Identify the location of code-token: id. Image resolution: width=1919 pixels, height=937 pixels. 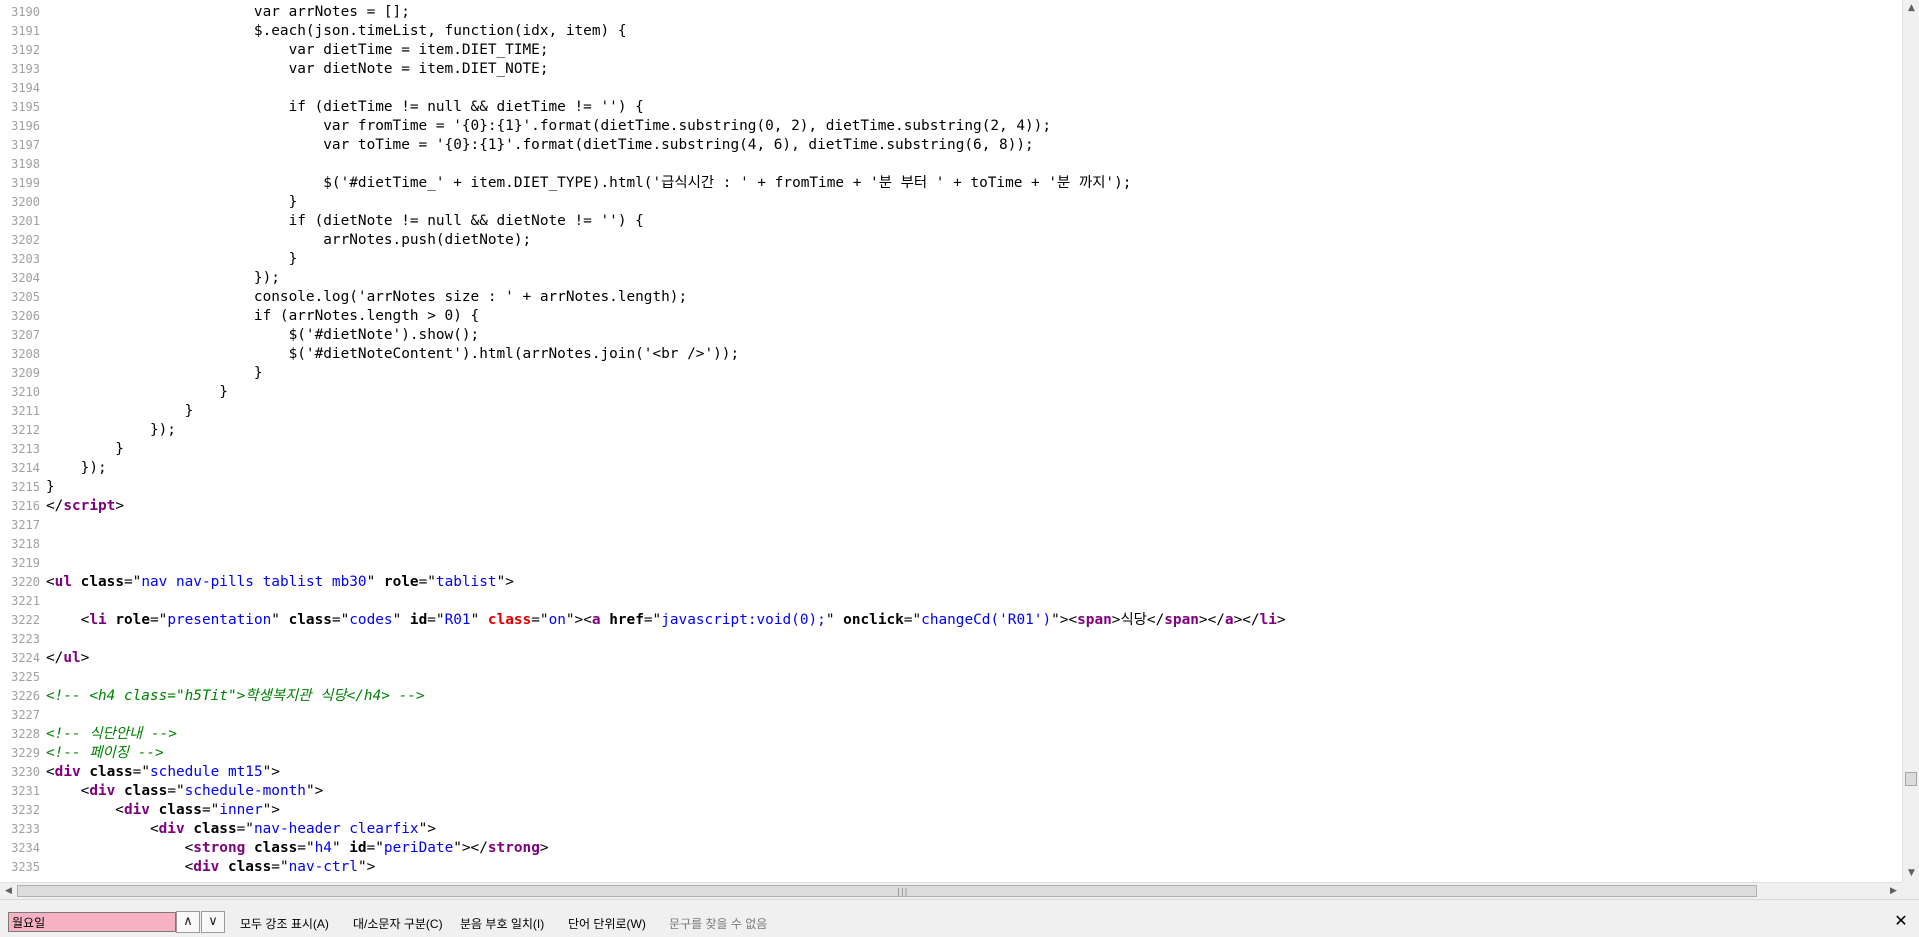
(358, 848).